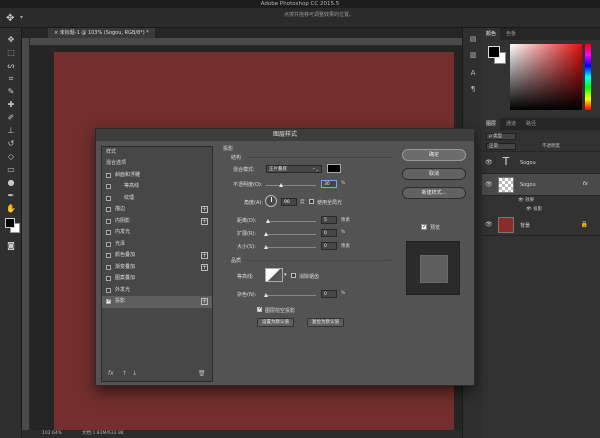  Describe the element at coordinates (157, 291) in the screenshot. I see `style-list-item: 外发光` at that location.